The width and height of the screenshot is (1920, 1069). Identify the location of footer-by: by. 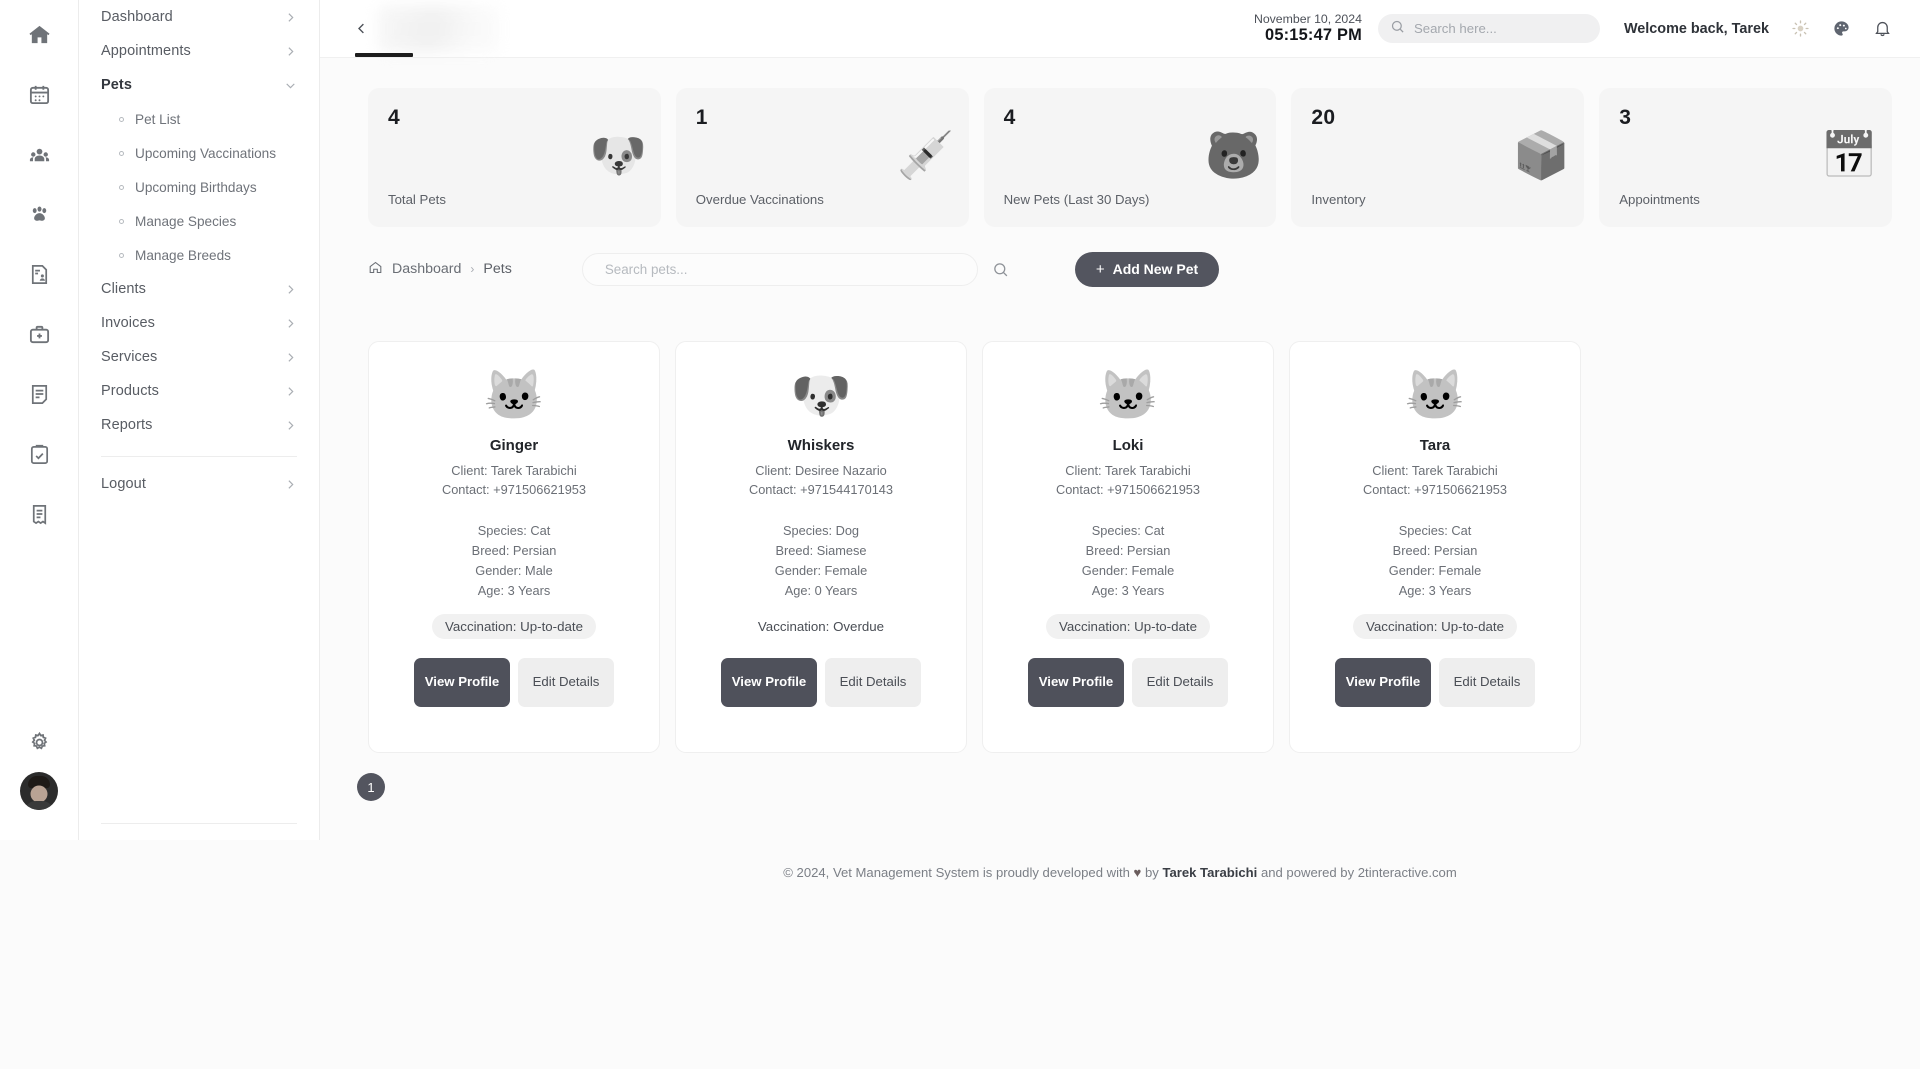
(1151, 872).